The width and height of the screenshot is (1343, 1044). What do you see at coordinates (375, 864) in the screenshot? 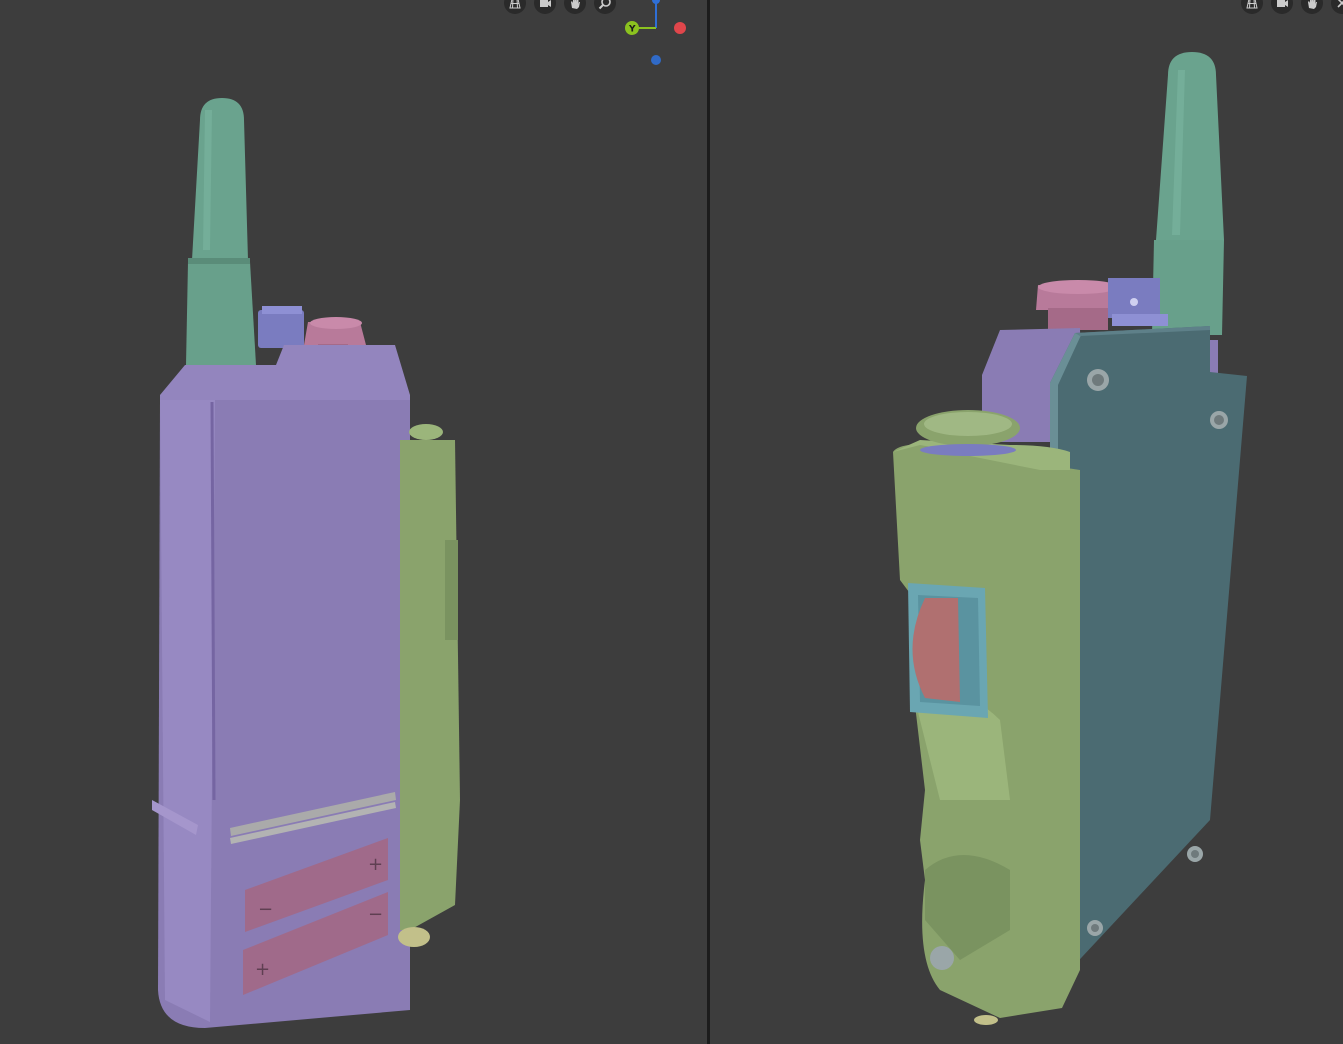
I see `battery-plus-top: +` at bounding box center [375, 864].